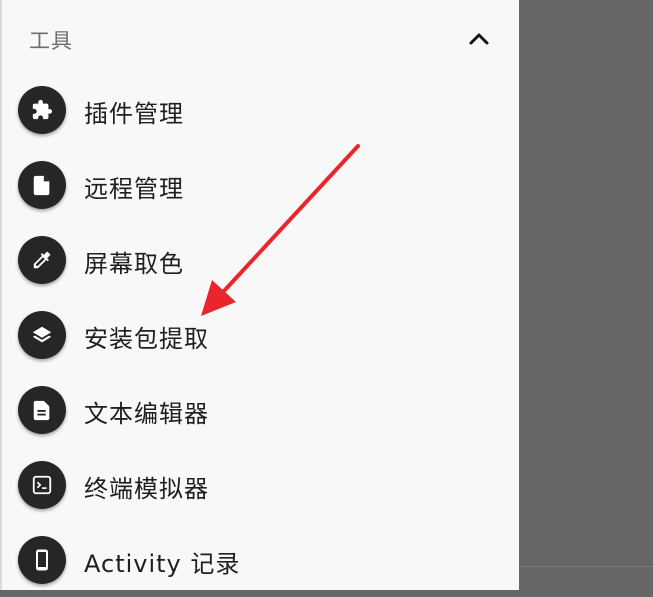 The width and height of the screenshot is (653, 597). I want to click on menu-item-label: 文本编辑器, so click(146, 414).